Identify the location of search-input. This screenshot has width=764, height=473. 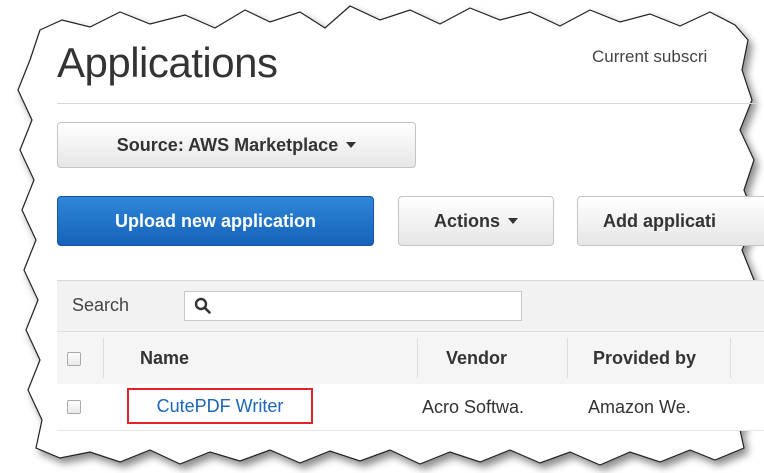
(353, 306).